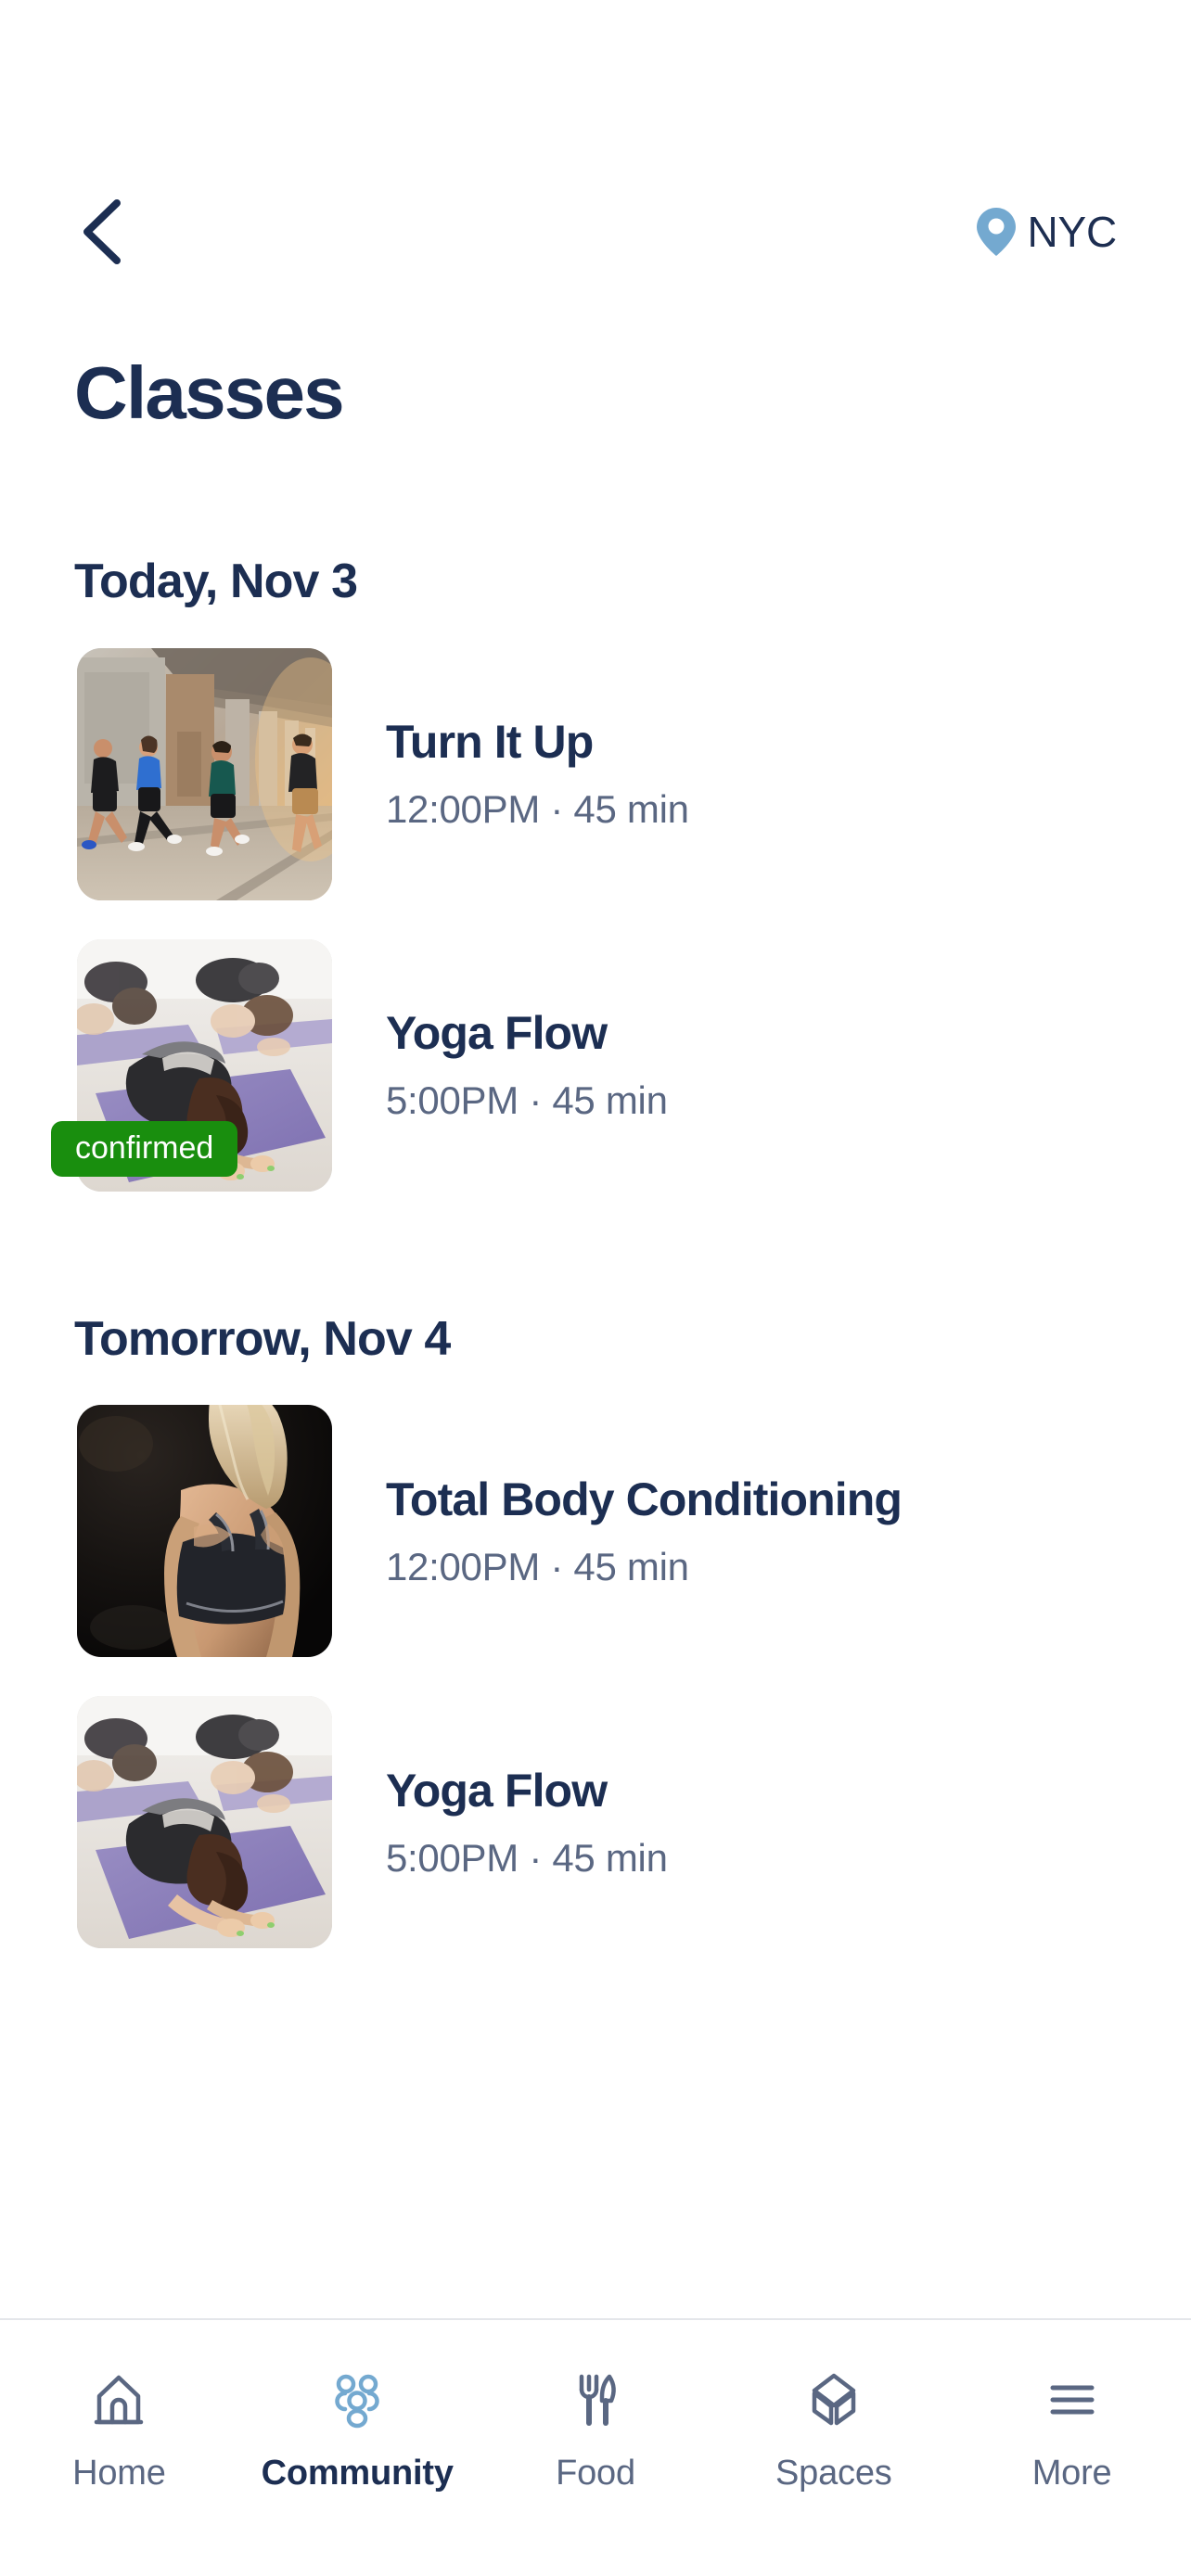  I want to click on nav-label: Home, so click(119, 2473).